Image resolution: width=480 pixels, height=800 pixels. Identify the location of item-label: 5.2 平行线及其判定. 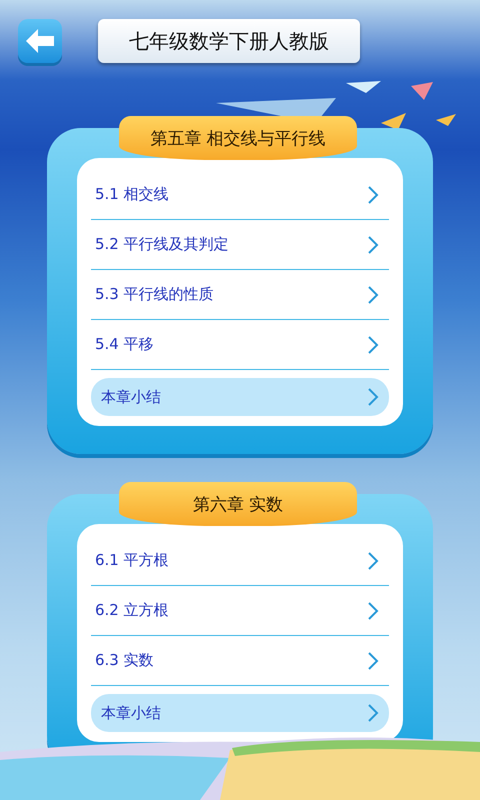
(162, 244).